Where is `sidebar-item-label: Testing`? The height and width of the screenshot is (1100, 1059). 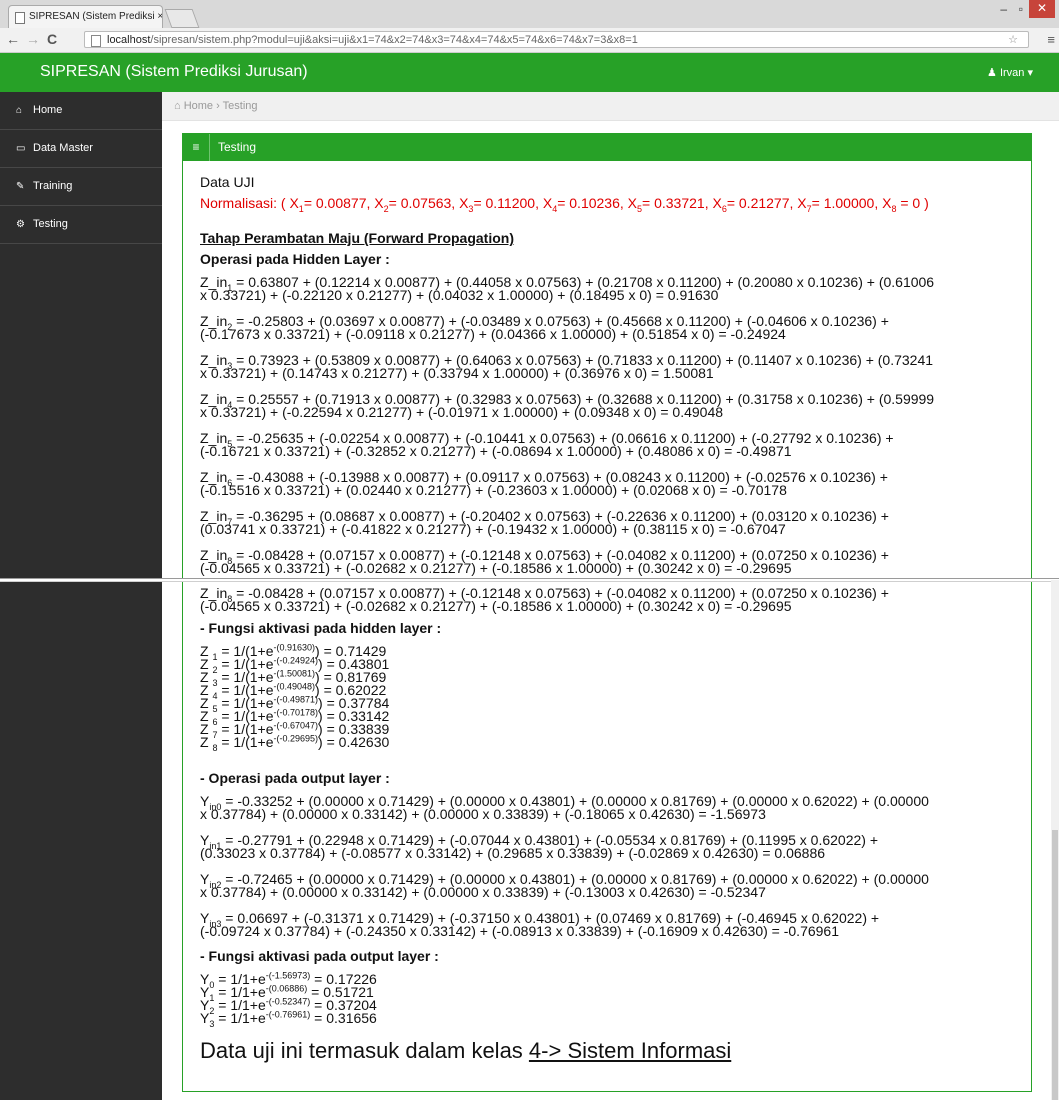
sidebar-item-label: Testing is located at coordinates (50, 224).